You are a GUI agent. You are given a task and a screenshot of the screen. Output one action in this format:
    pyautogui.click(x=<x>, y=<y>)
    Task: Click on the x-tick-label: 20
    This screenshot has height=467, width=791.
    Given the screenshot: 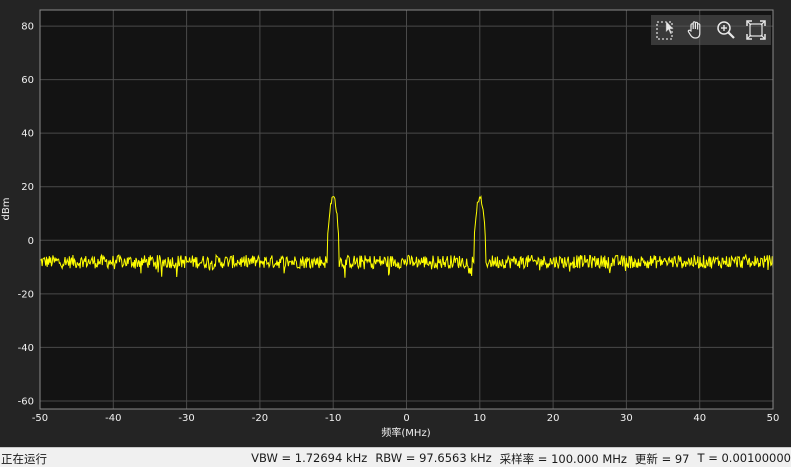 What is the action you would take?
    pyautogui.click(x=553, y=418)
    